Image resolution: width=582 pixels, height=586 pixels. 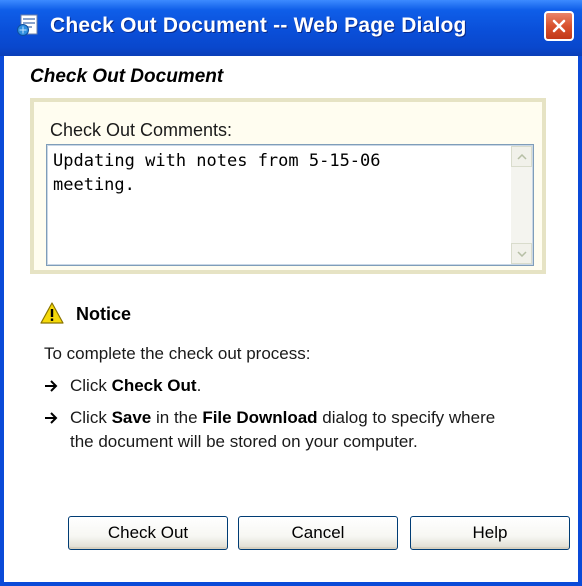 What do you see at coordinates (258, 25) in the screenshot?
I see `window-title: Check Out Document -- Web Page Dialog` at bounding box center [258, 25].